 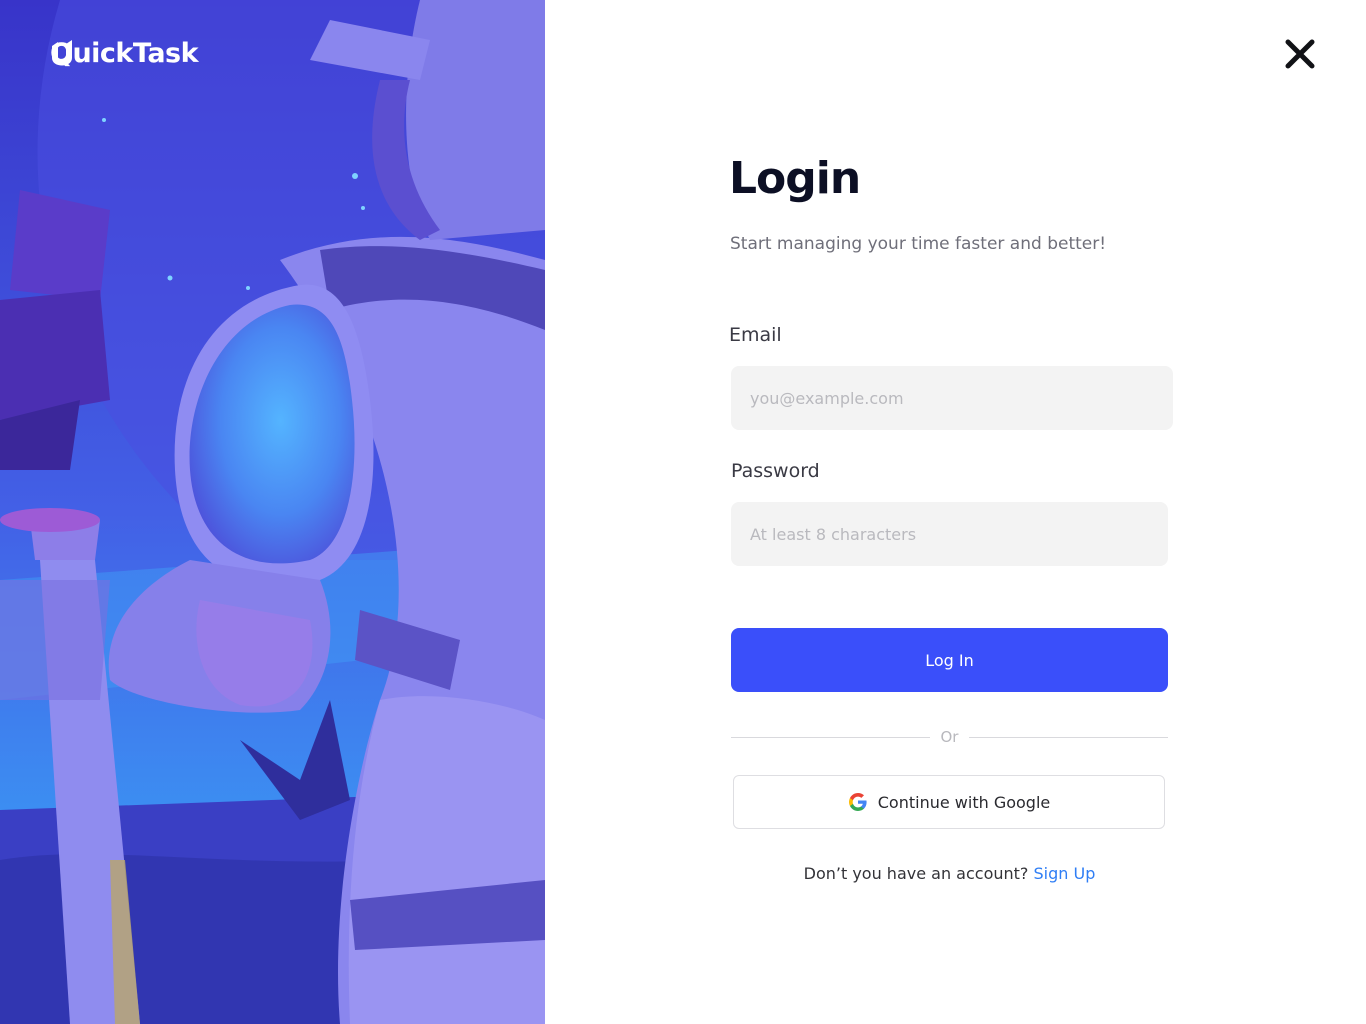 I want to click on brand-logo: QuickTask, so click(x=124, y=53).